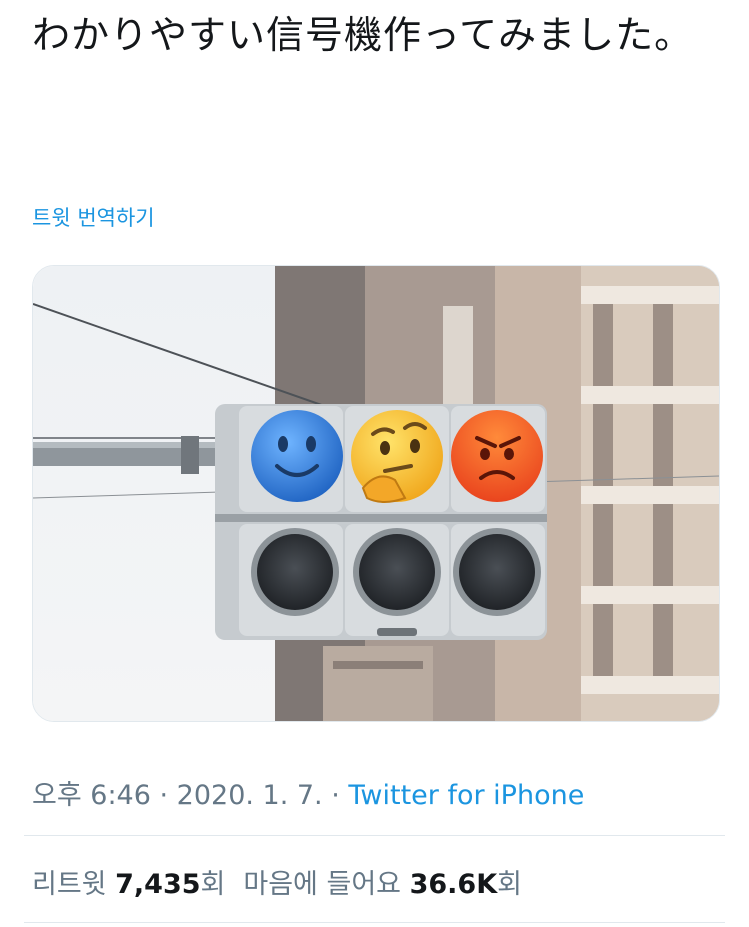  I want to click on tweet-time: 오후 6:46, so click(91, 795).